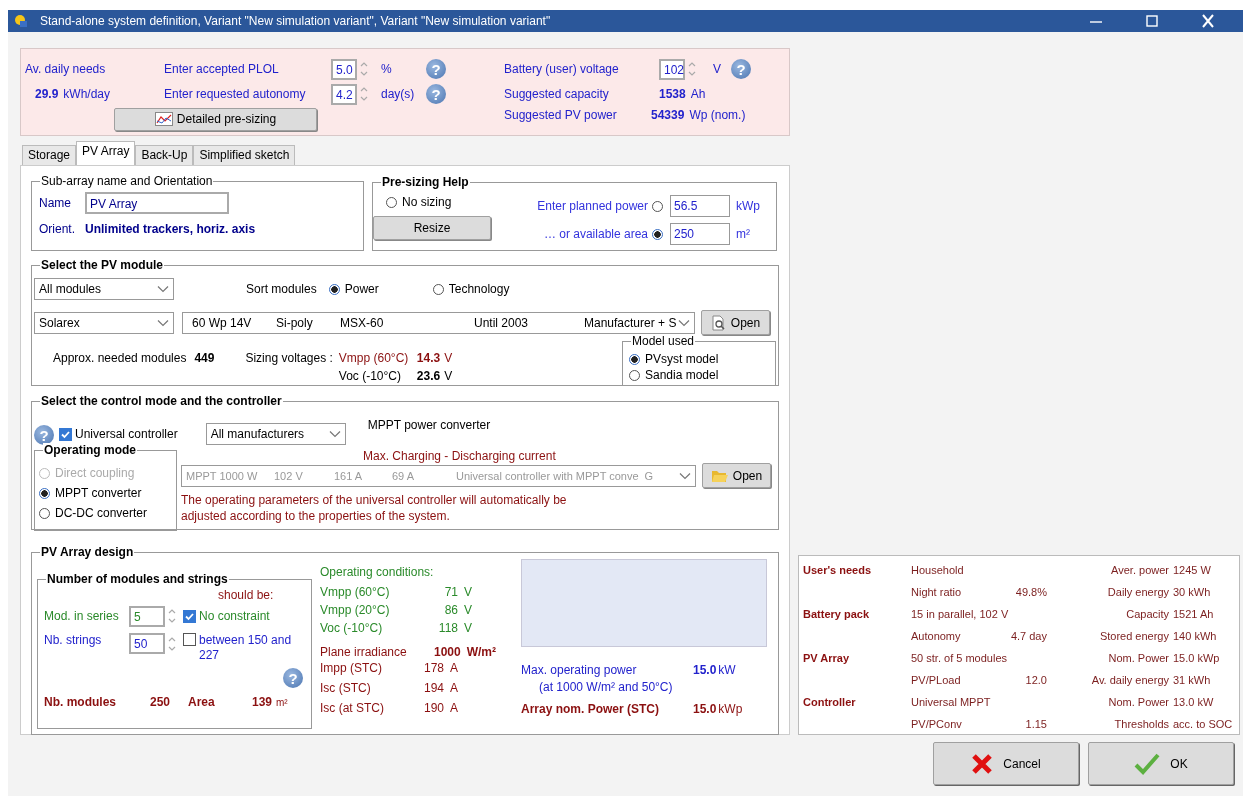 This screenshot has width=1243, height=796. Describe the element at coordinates (705, 670) in the screenshot. I see `power-value: 15.0` at that location.